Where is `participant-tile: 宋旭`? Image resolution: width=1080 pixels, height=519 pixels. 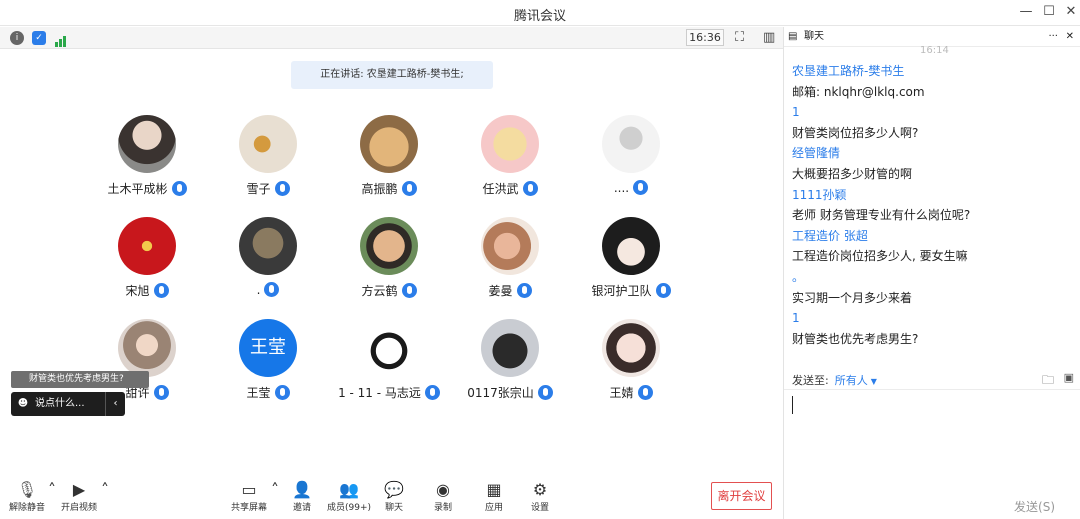 participant-tile: 宋旭 is located at coordinates (147, 258).